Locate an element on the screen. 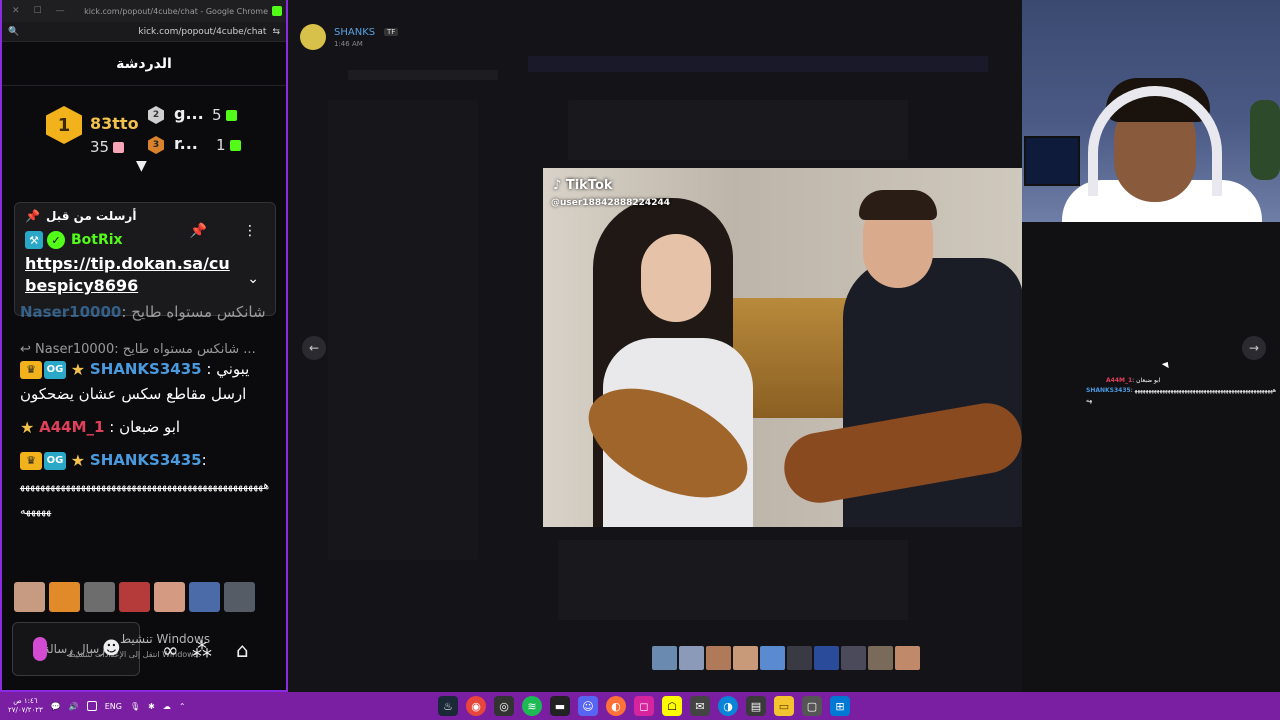 The image size is (1280, 720). message-text: : ابو ضبعان is located at coordinates (145, 427).